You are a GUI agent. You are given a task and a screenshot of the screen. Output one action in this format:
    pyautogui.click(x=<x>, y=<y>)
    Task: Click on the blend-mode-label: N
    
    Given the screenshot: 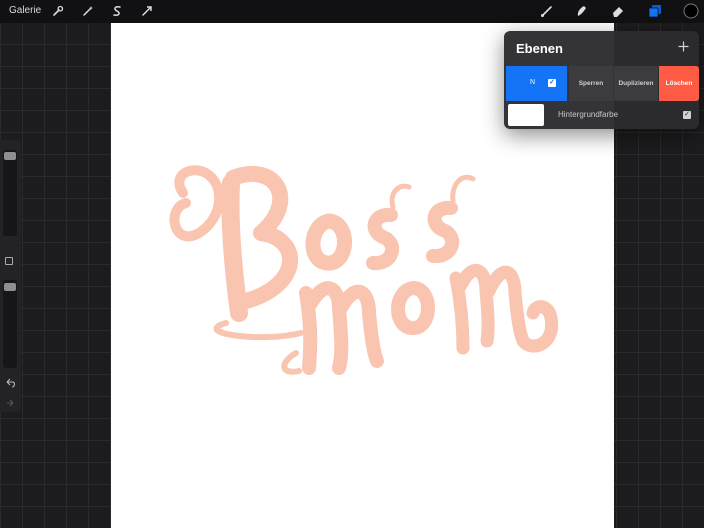 What is the action you would take?
    pyautogui.click(x=532, y=82)
    